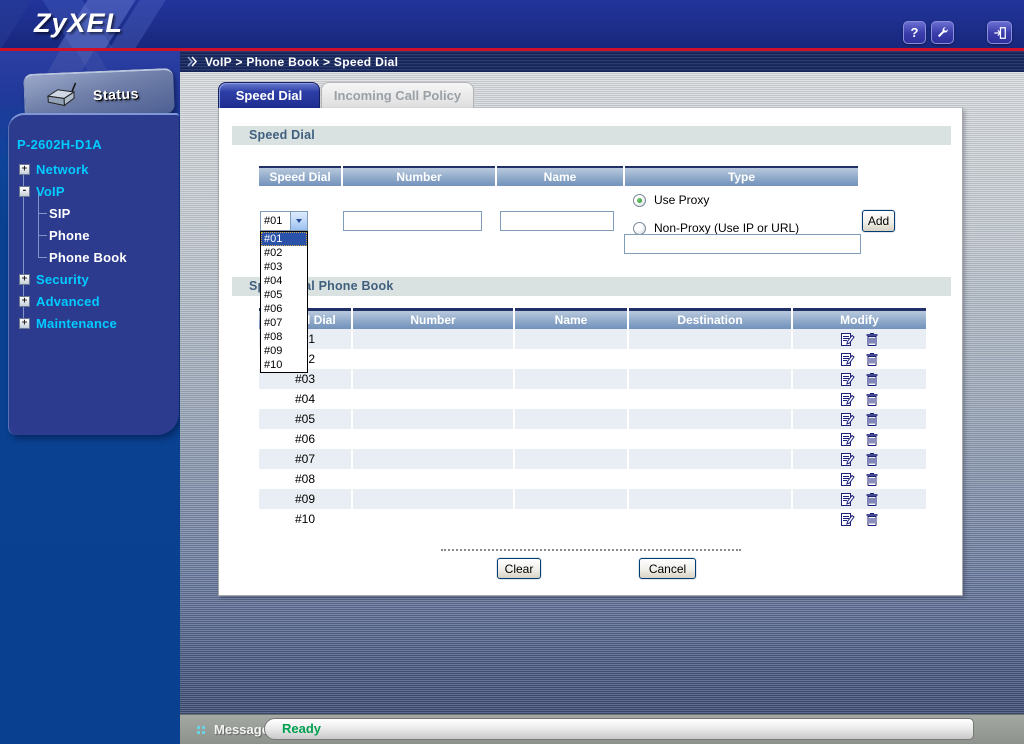 Image resolution: width=1024 pixels, height=744 pixels. I want to click on help-button: ?, so click(914, 32).